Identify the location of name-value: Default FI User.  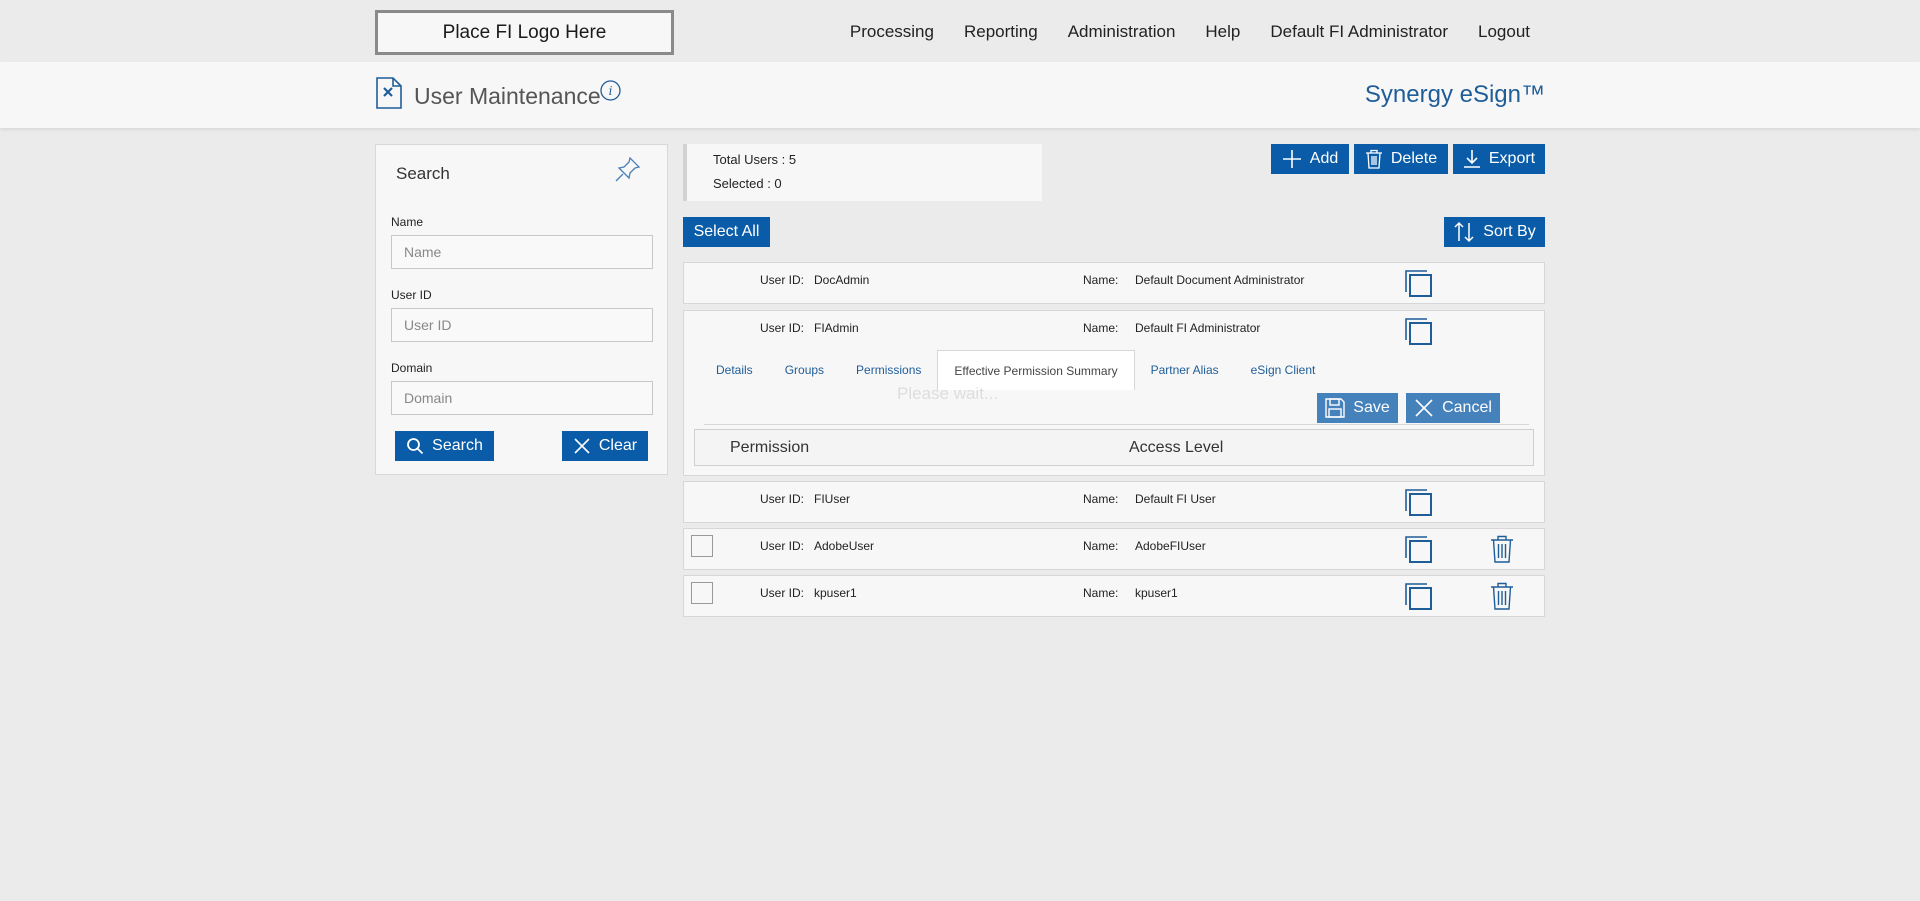
(1175, 499).